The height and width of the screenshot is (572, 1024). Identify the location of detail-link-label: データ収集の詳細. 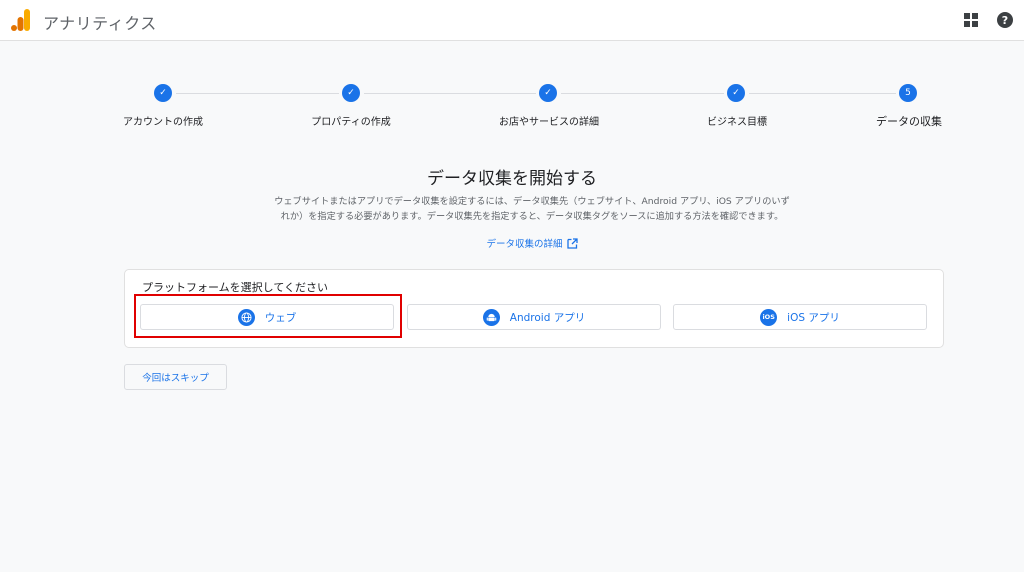
(524, 244).